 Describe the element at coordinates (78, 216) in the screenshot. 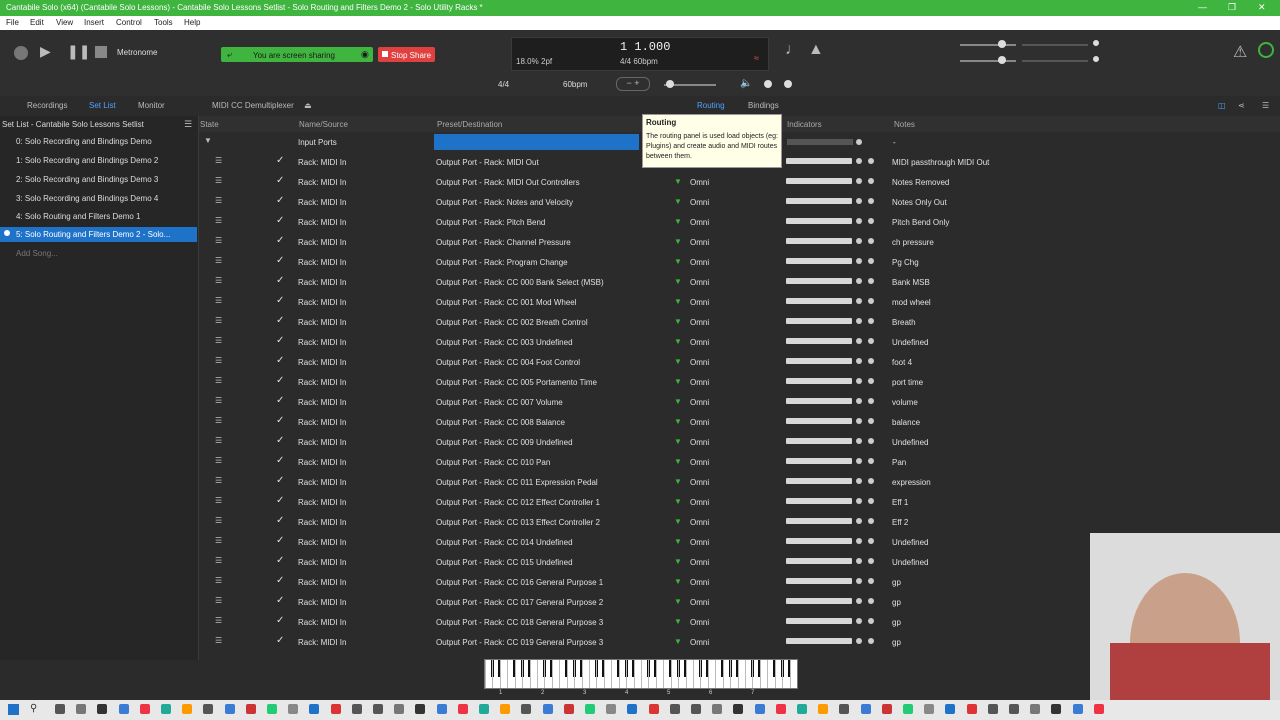

I see `setlist-item: 4: Solo Routing and Filters Demo 1` at that location.